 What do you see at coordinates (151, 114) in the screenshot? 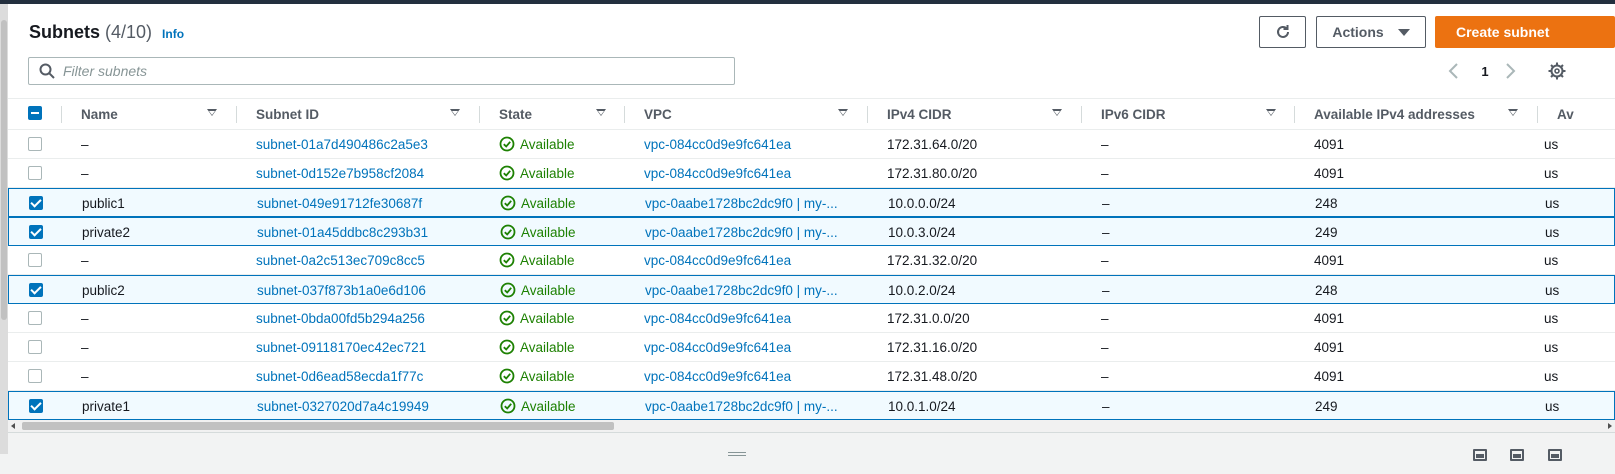
I see `column-header-name: Name` at bounding box center [151, 114].